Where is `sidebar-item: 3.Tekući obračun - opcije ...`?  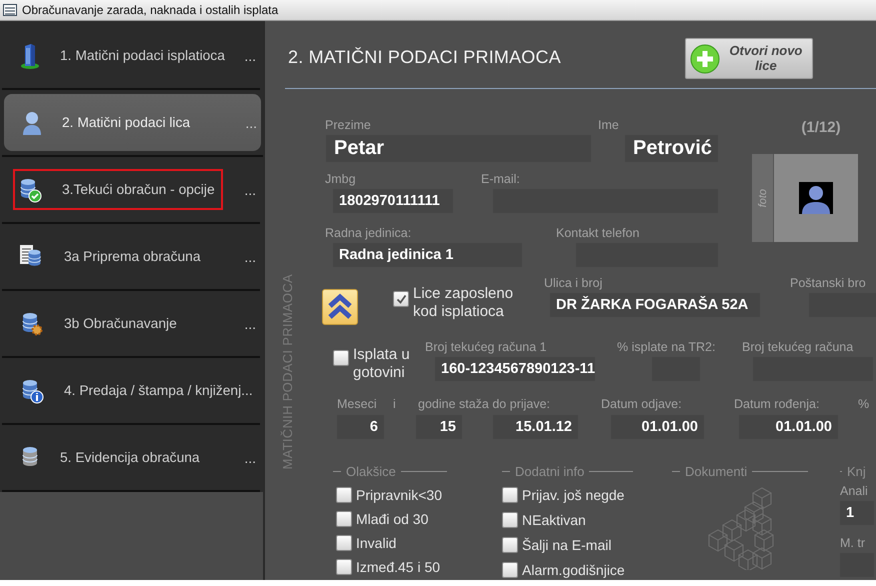
sidebar-item: 3.Tekući obračun - opcije ... is located at coordinates (131, 189).